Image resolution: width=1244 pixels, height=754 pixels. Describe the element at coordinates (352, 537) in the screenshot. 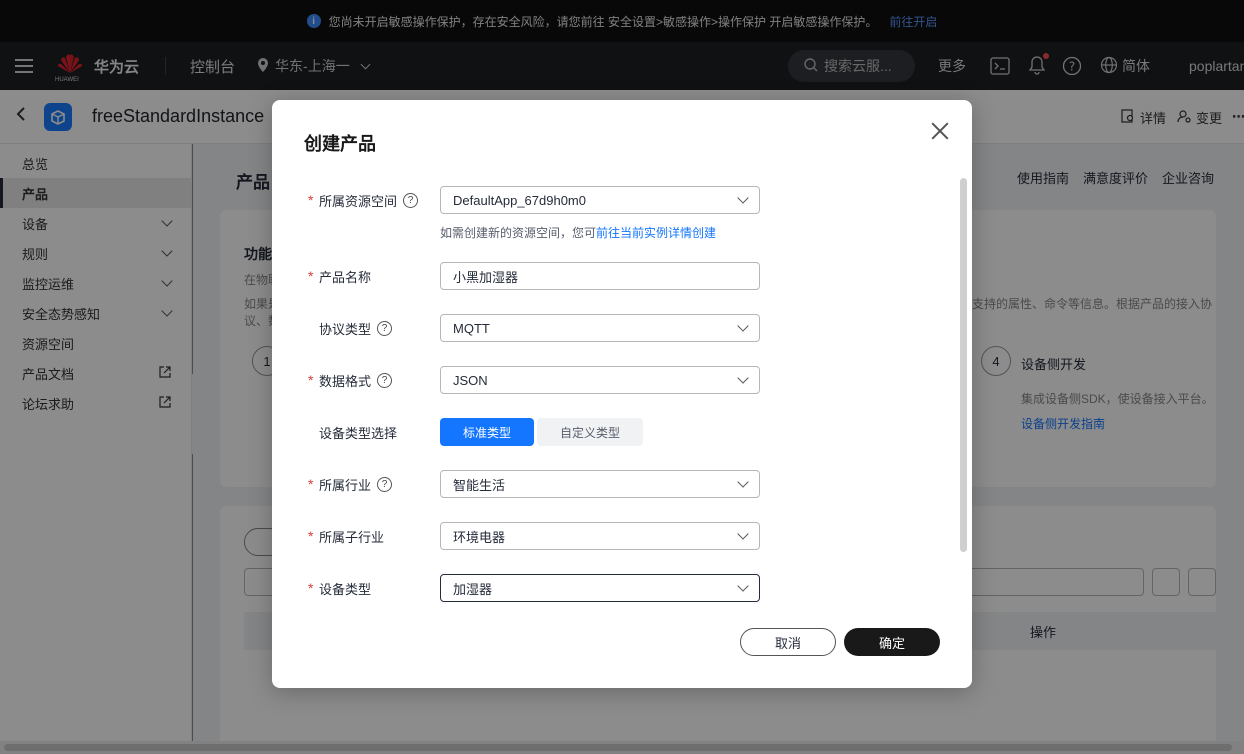

I see `sub-industry-label: 所属子行业` at that location.